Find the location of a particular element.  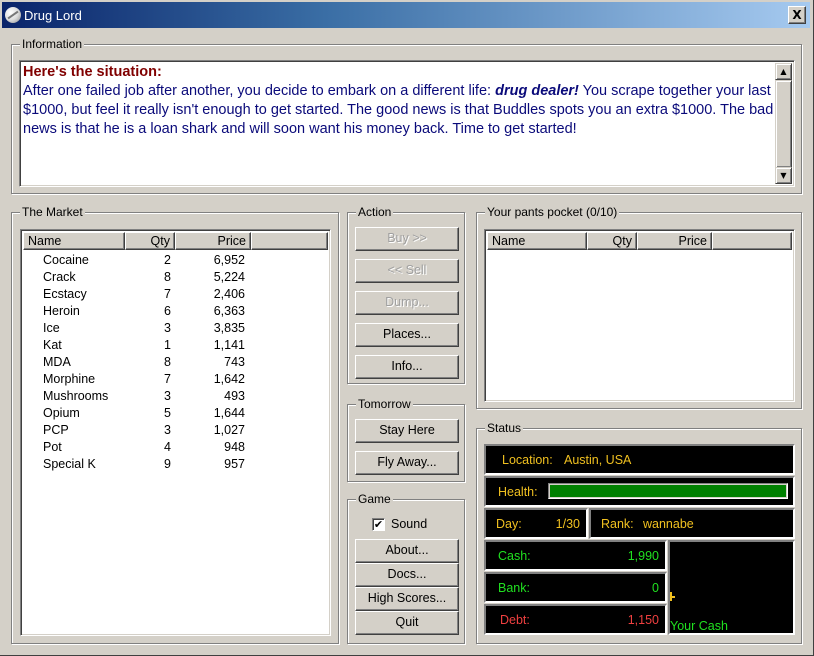

location-label: Location: is located at coordinates (527, 460).